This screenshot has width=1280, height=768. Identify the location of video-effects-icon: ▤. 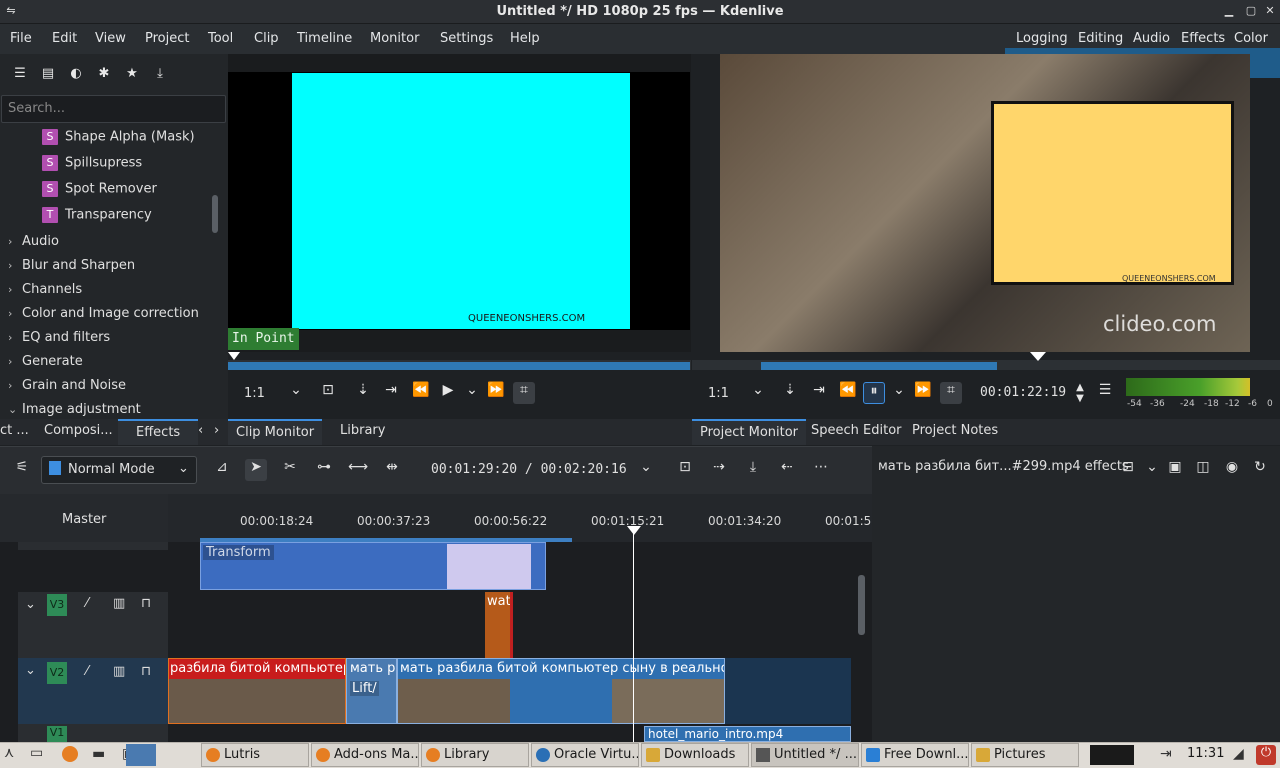
(48, 74).